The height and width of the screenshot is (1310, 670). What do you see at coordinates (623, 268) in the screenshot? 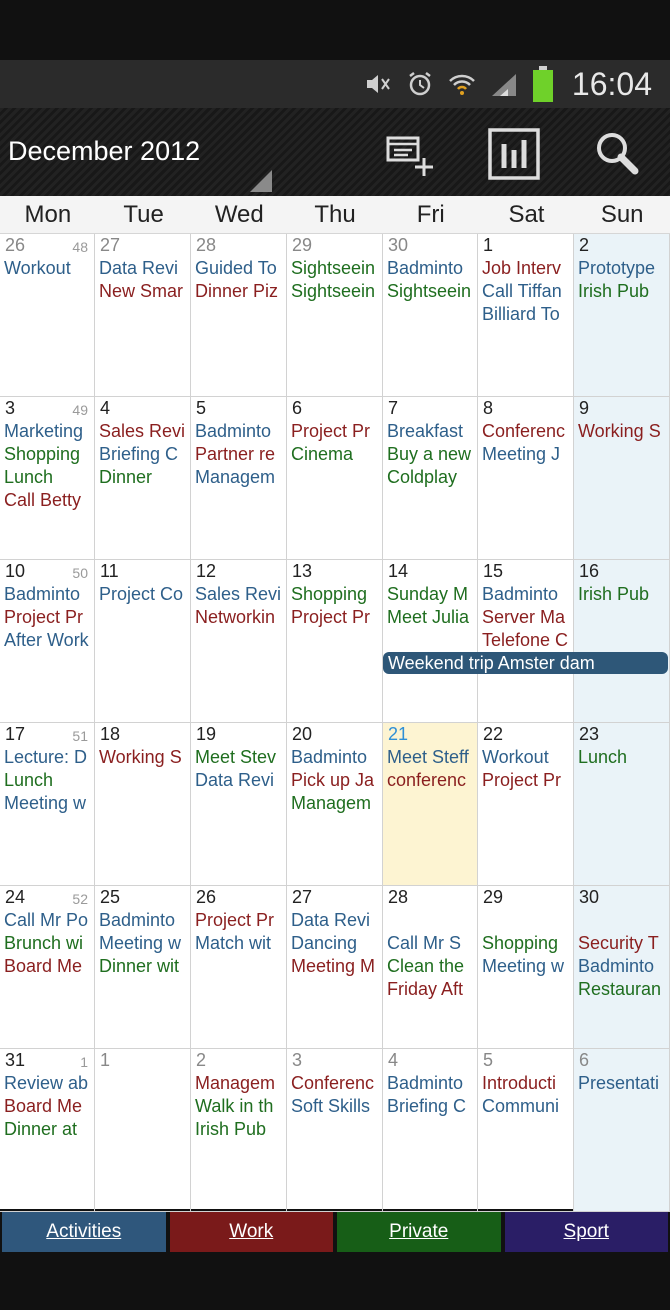
I see `event-item: Prototype` at bounding box center [623, 268].